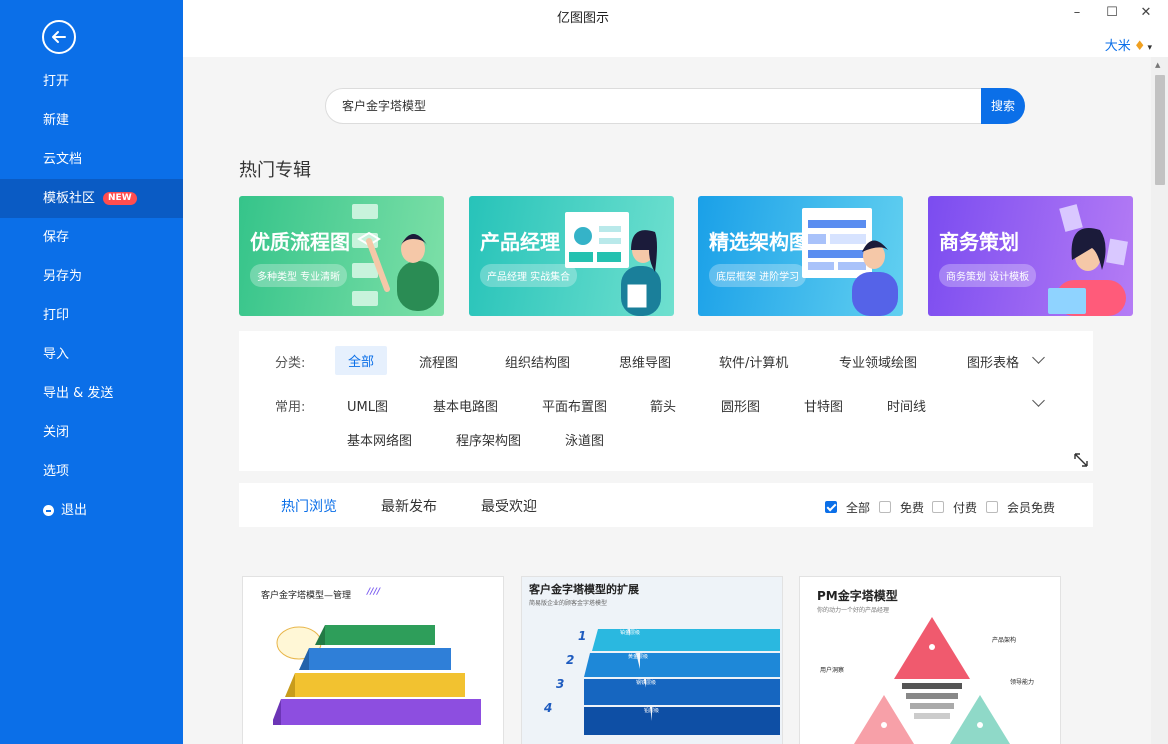 The height and width of the screenshot is (744, 1168). What do you see at coordinates (509, 506) in the screenshot?
I see `tab-popular: 最受欢迎` at bounding box center [509, 506].